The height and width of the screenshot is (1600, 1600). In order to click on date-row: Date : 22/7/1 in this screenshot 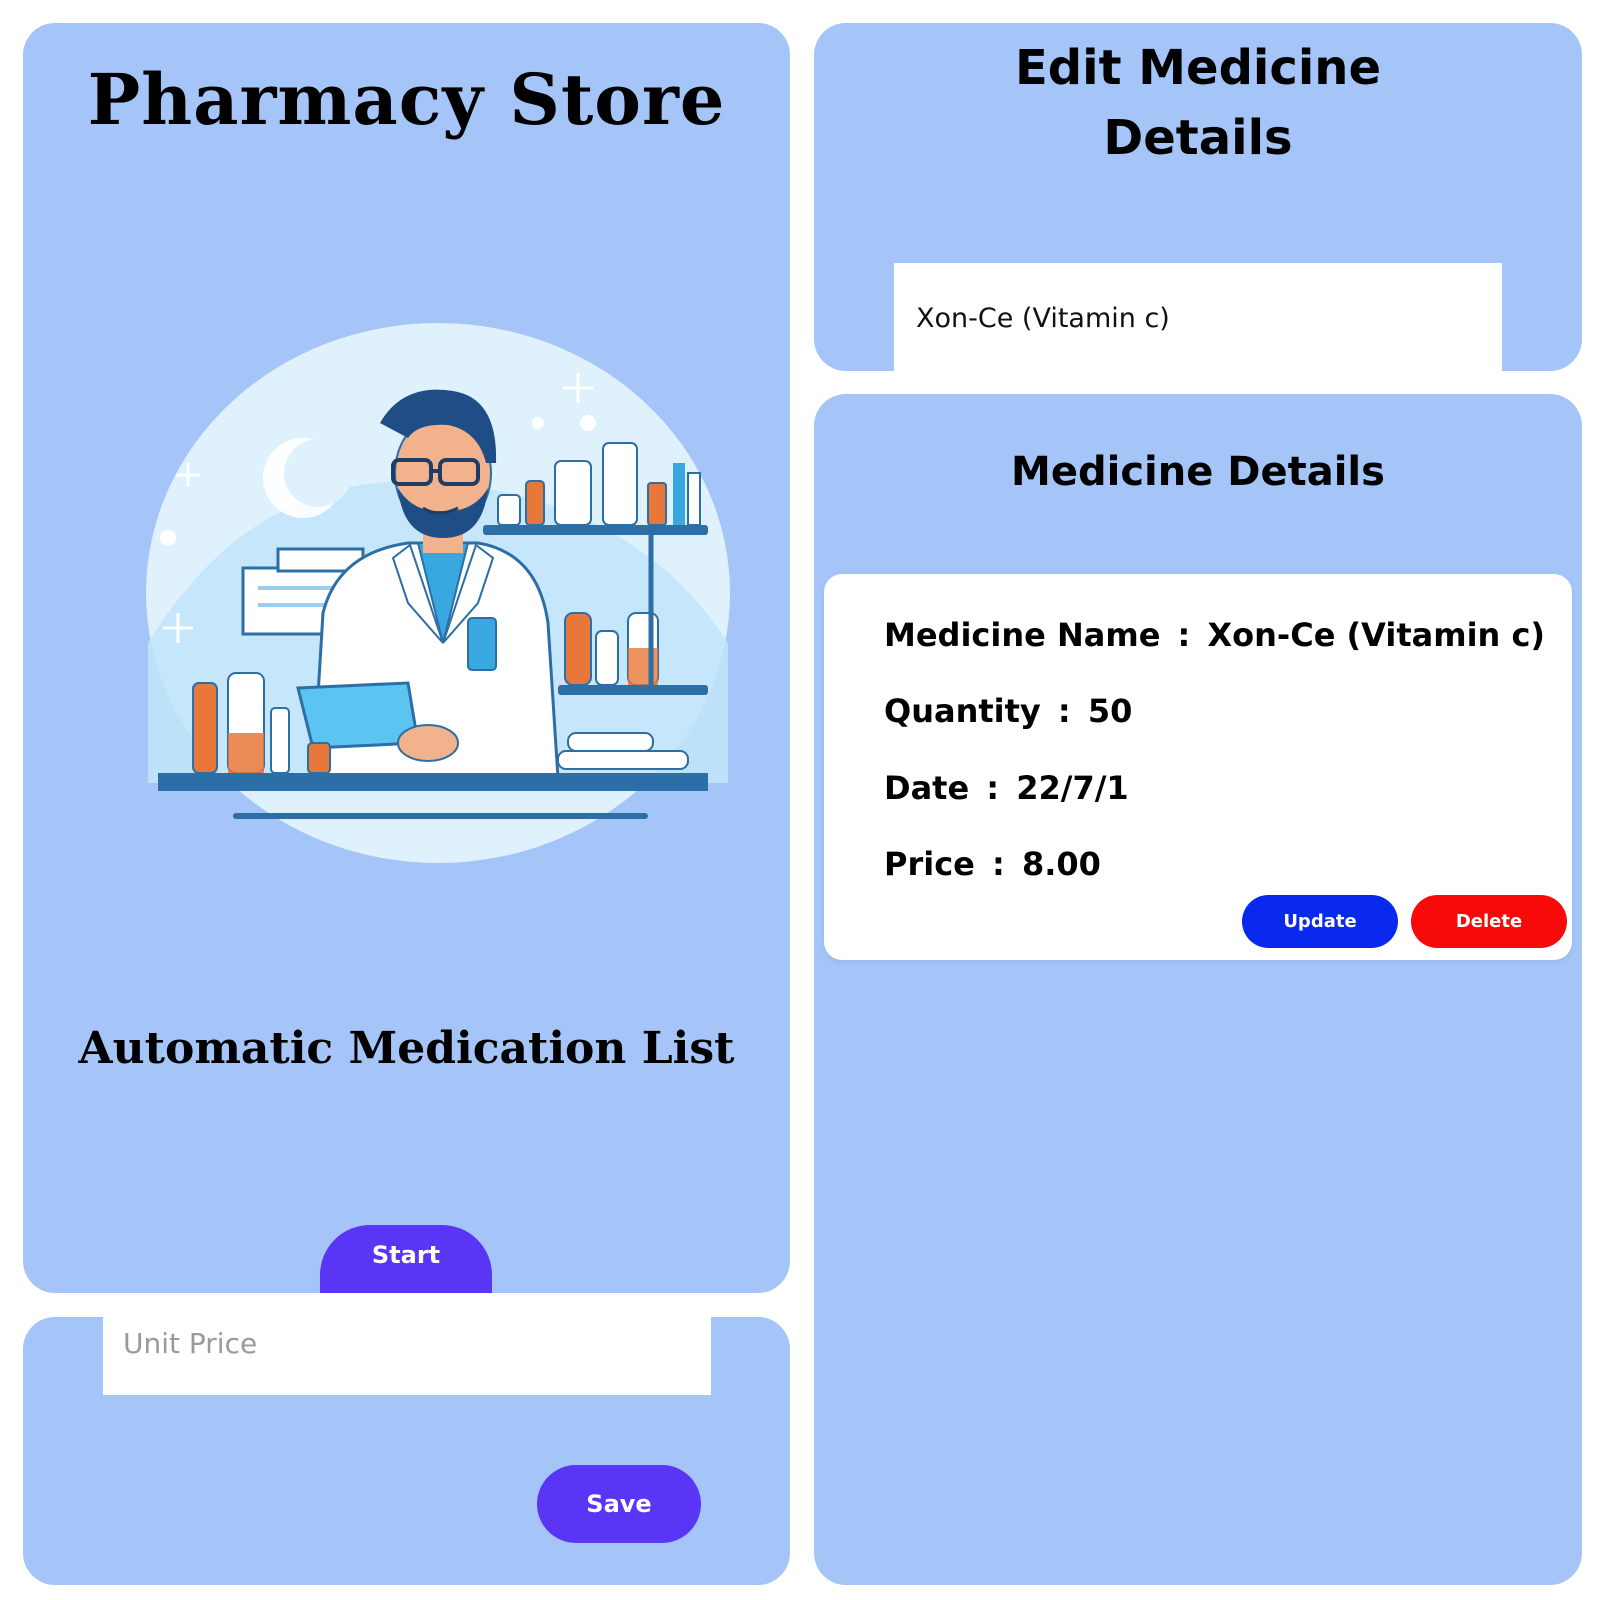, I will do `click(1006, 788)`.